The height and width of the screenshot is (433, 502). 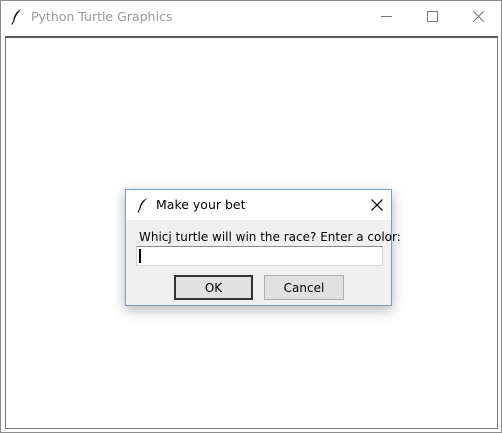 I want to click on maximize-button, so click(x=432, y=16).